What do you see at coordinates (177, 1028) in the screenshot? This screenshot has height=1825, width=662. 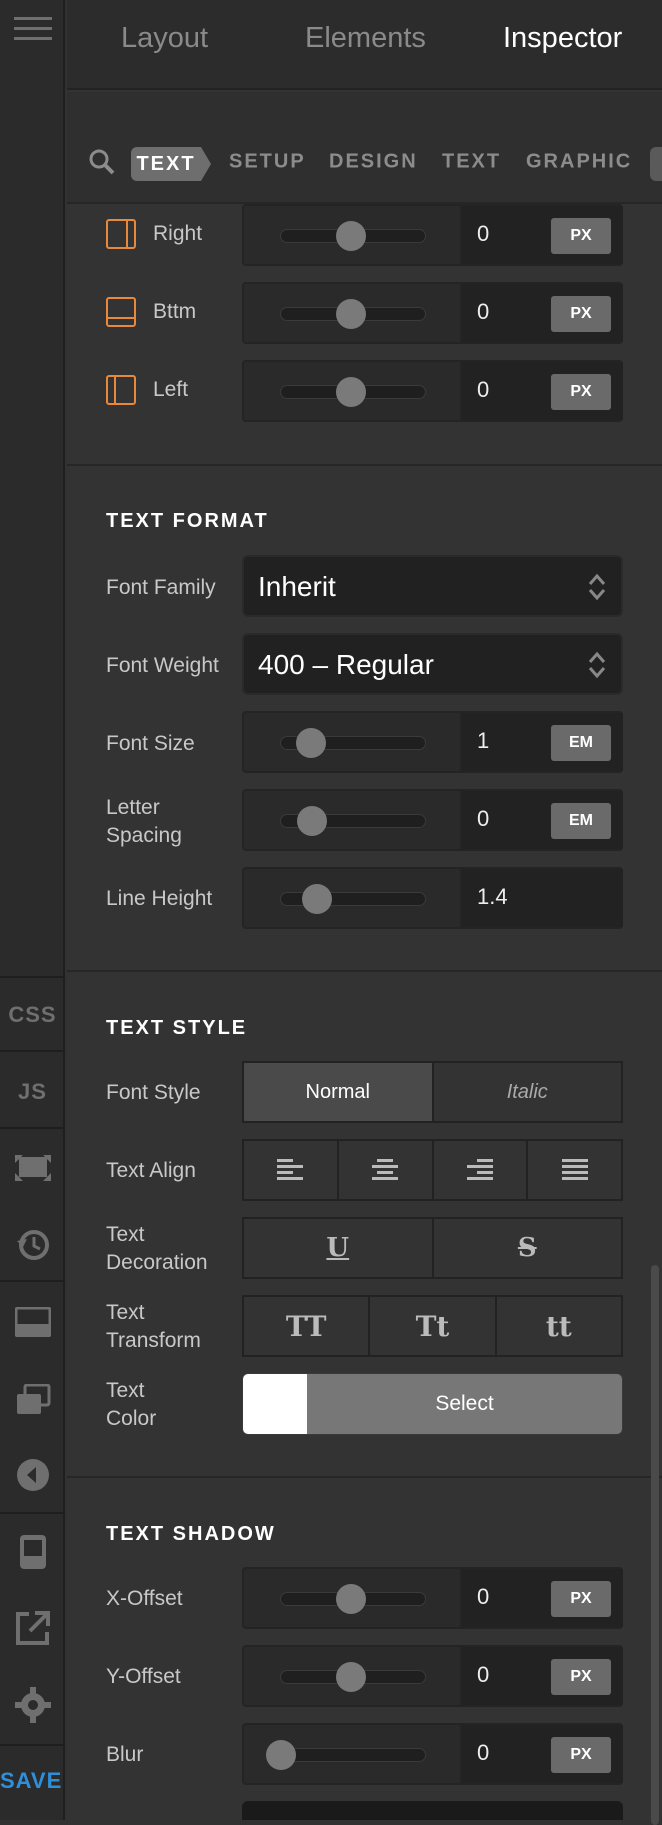 I see `text-style-title: TEXT STYLE` at bounding box center [177, 1028].